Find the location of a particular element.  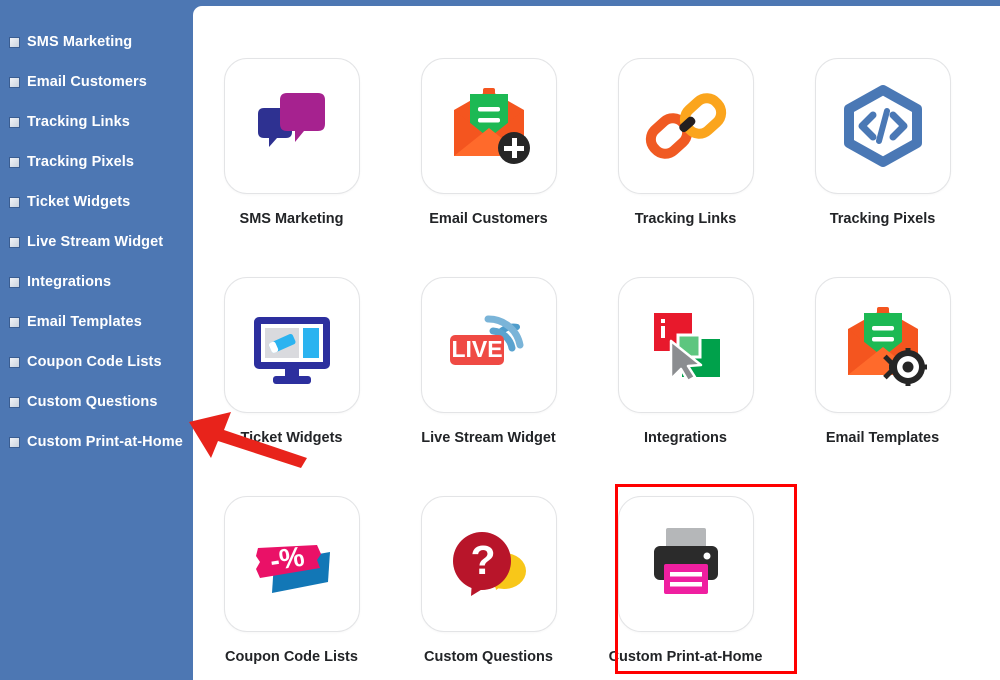

tile-tracking-pixels: Tracking Pixels is located at coordinates (882, 167).